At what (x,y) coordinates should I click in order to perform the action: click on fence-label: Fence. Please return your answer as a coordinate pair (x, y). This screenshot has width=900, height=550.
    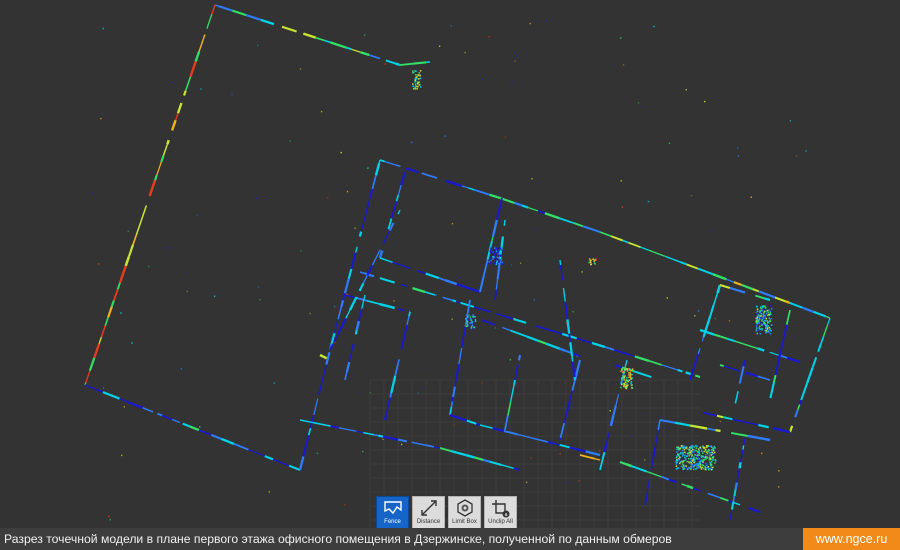
    Looking at the image, I should click on (392, 522).